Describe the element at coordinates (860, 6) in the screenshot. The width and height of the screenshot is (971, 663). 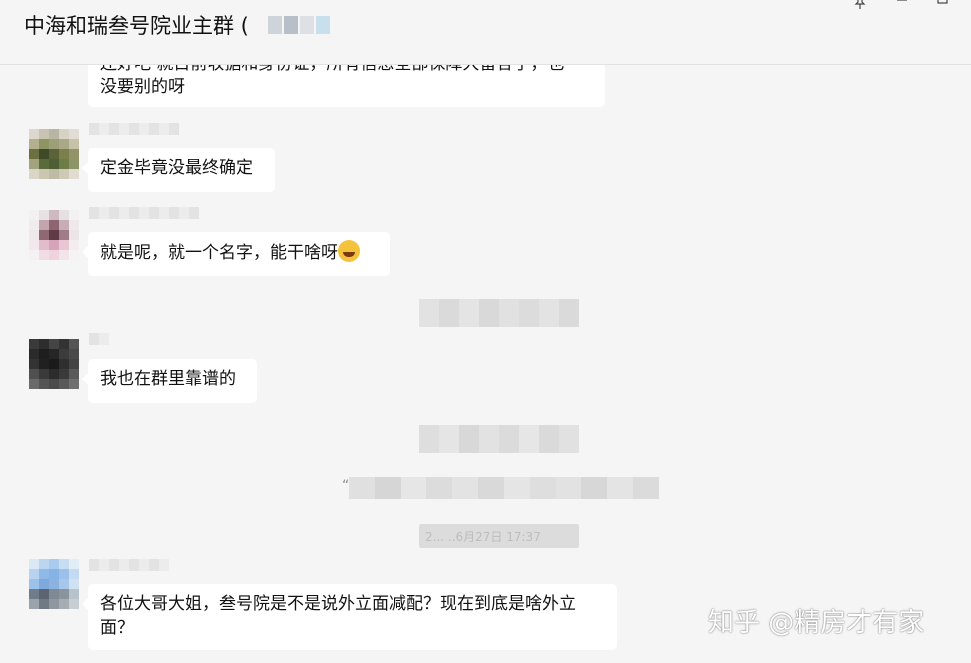
I see `pin-icon` at that location.